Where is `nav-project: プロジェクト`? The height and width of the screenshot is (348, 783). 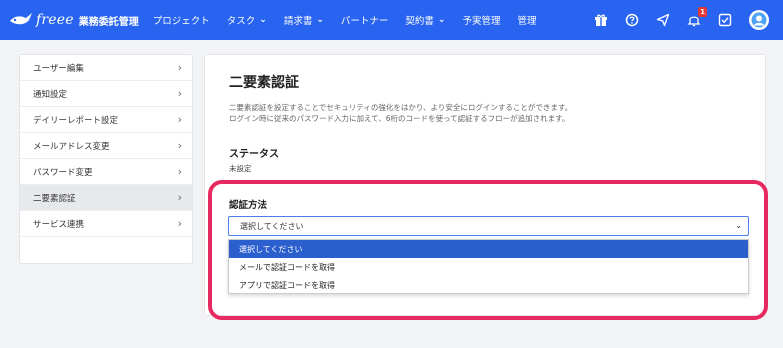 nav-project: プロジェクト is located at coordinates (181, 20).